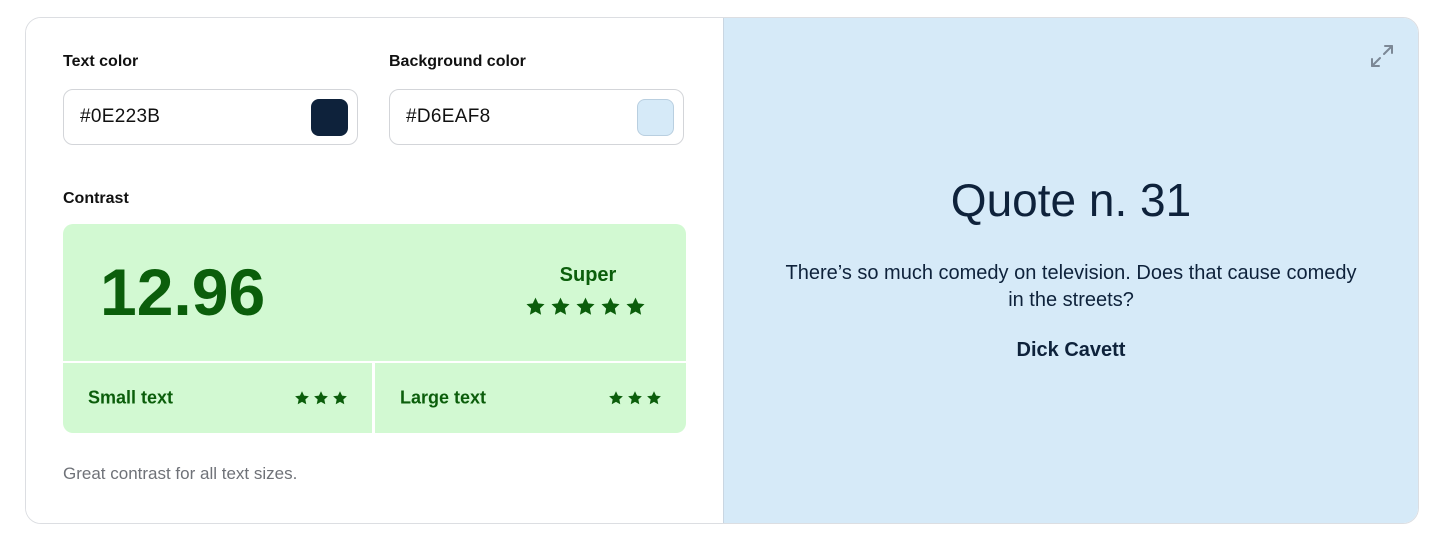 This screenshot has width=1432, height=533. Describe the element at coordinates (120, 117) in the screenshot. I see `text-color-value: #0E223B` at that location.